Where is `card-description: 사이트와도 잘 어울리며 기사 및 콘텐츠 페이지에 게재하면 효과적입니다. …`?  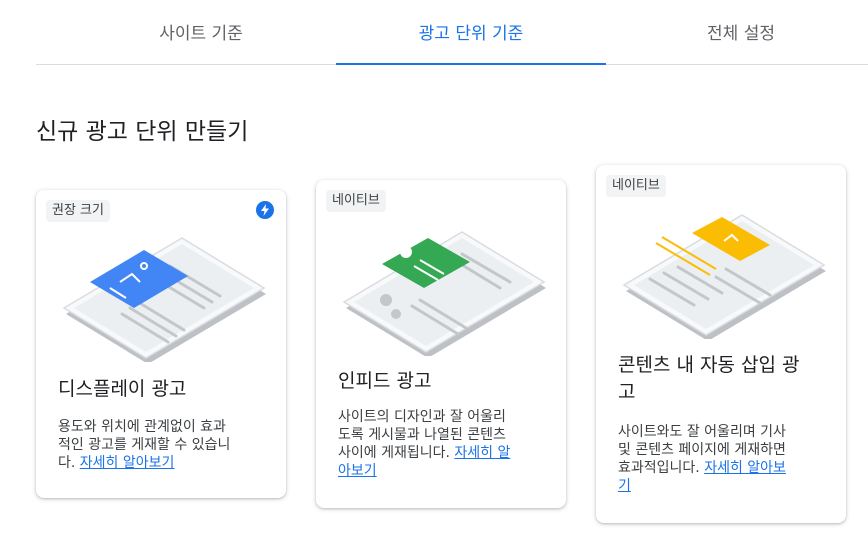 card-description: 사이트와도 잘 어울리며 기사 및 콘텐츠 페이지에 게재하면 효과적입니다. … is located at coordinates (702, 459).